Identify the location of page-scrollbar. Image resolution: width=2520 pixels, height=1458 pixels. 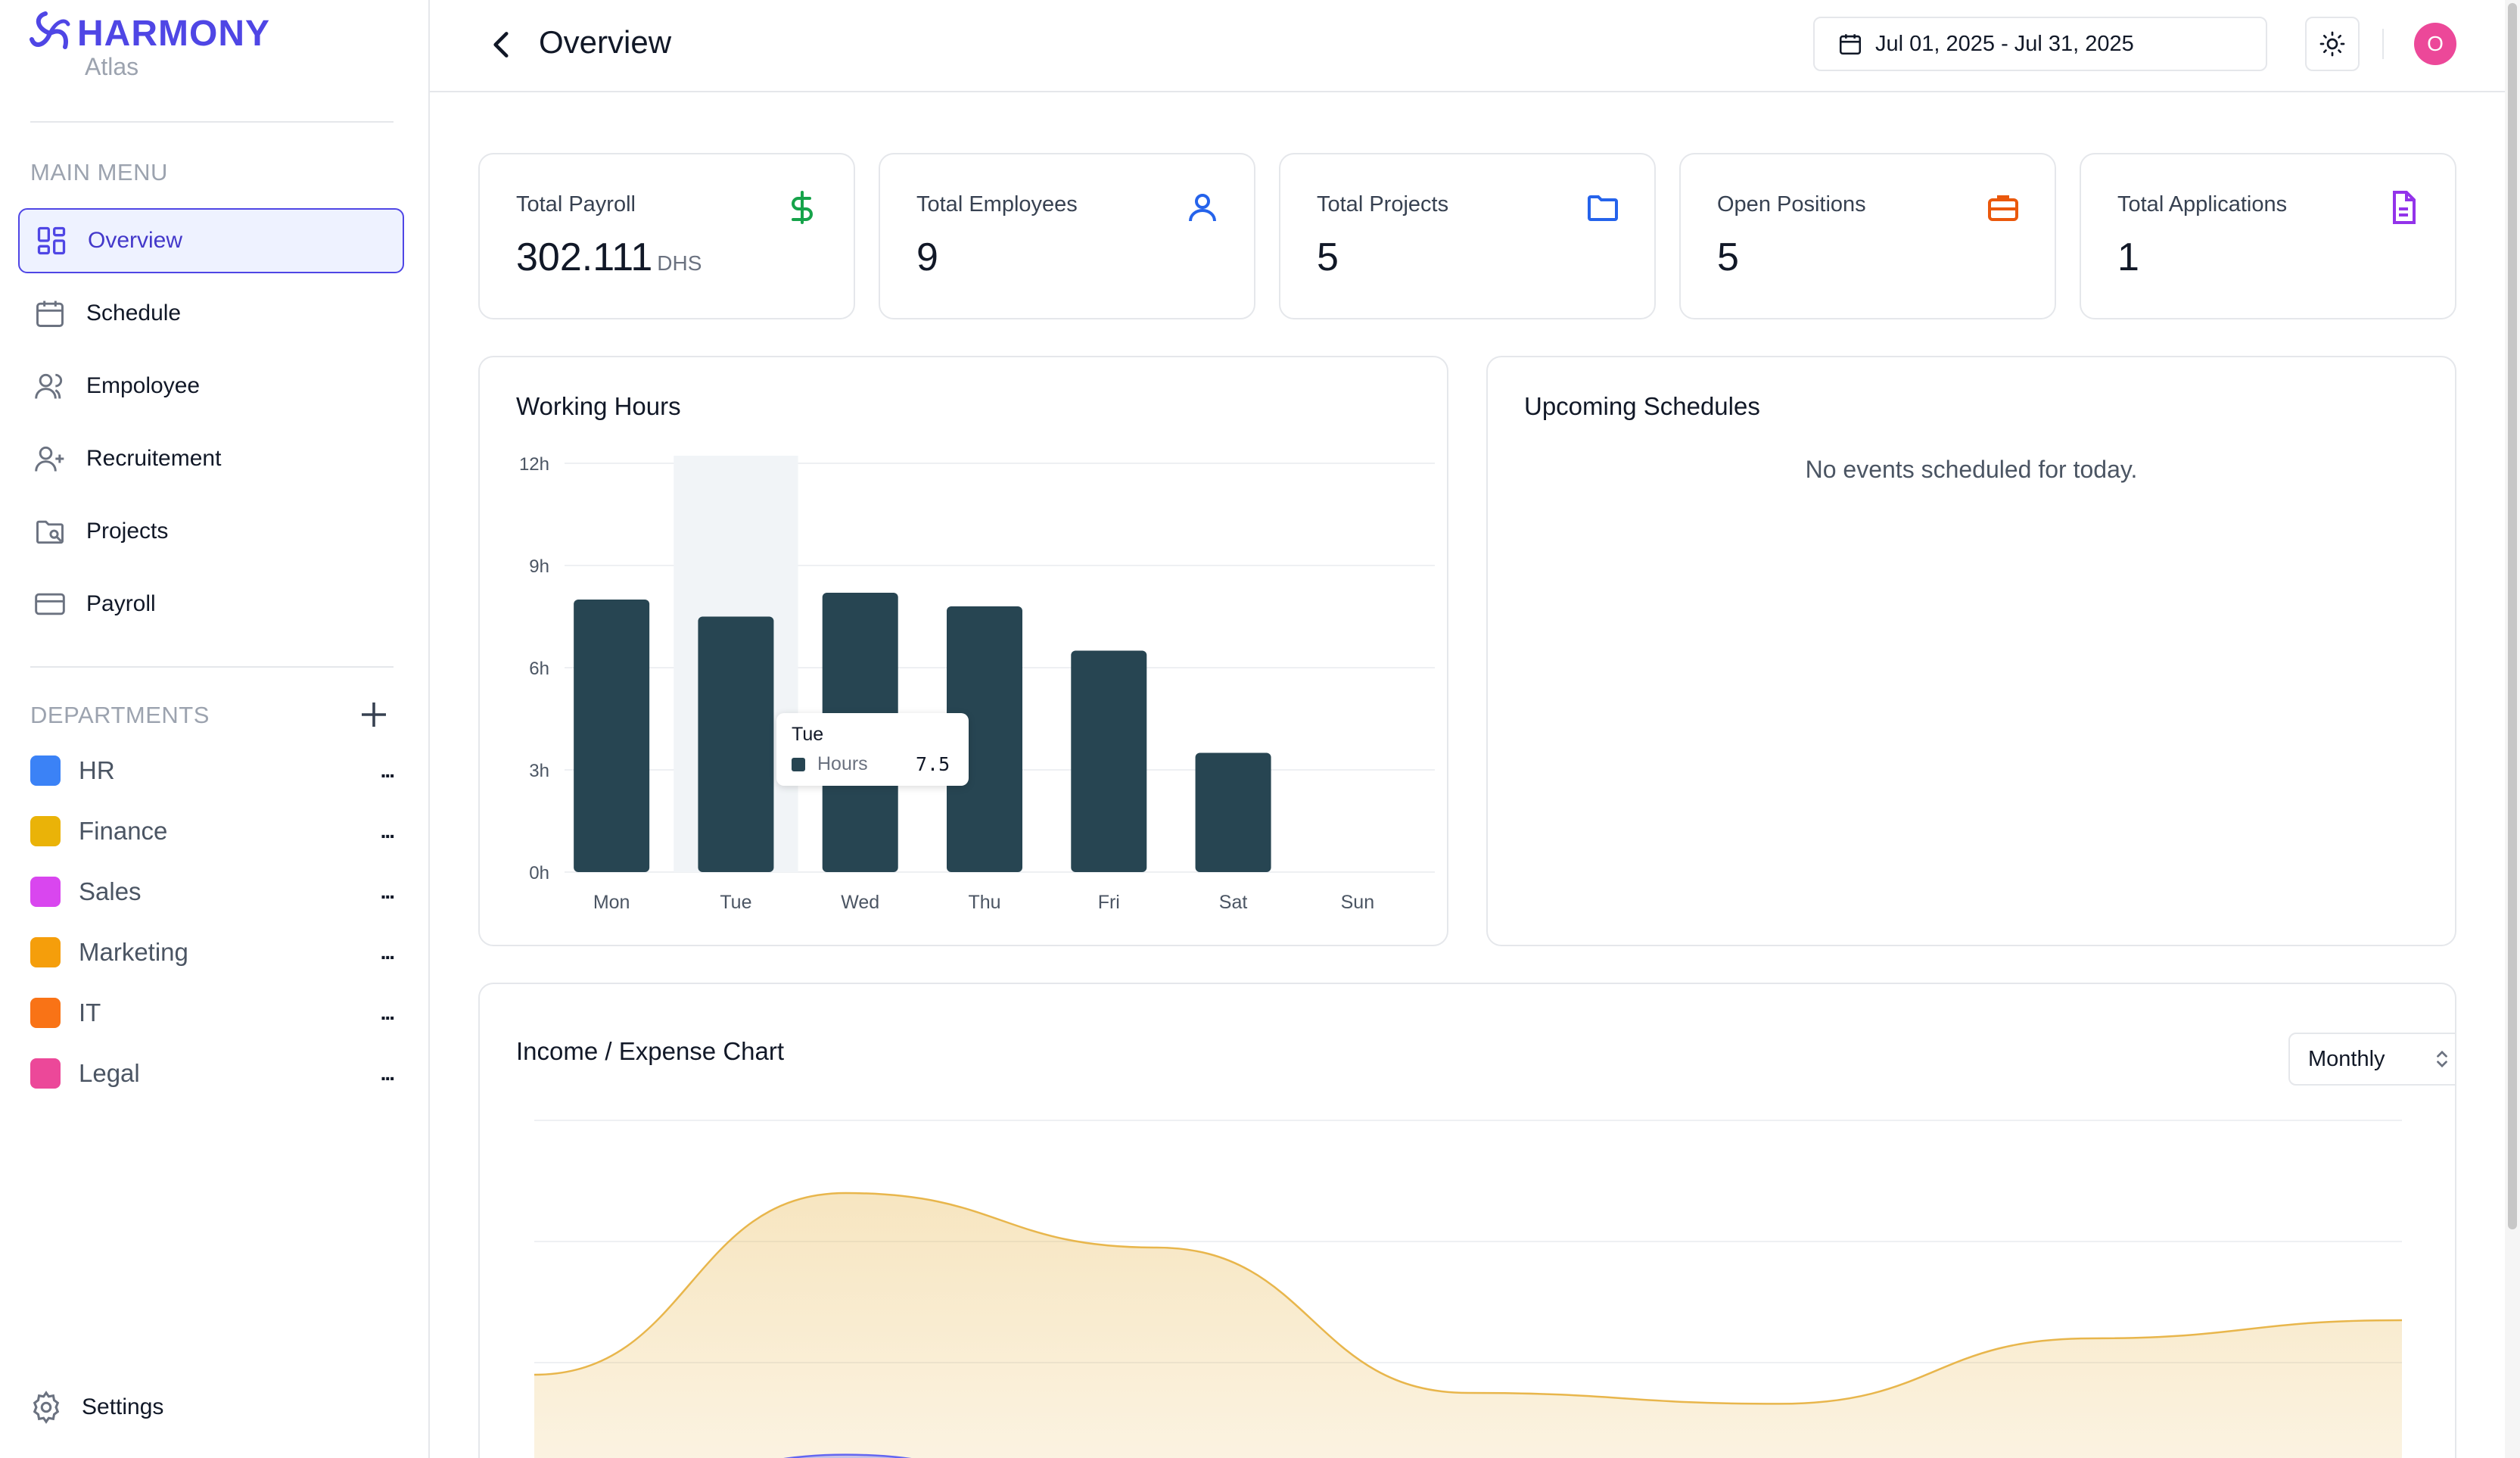
(2512, 729).